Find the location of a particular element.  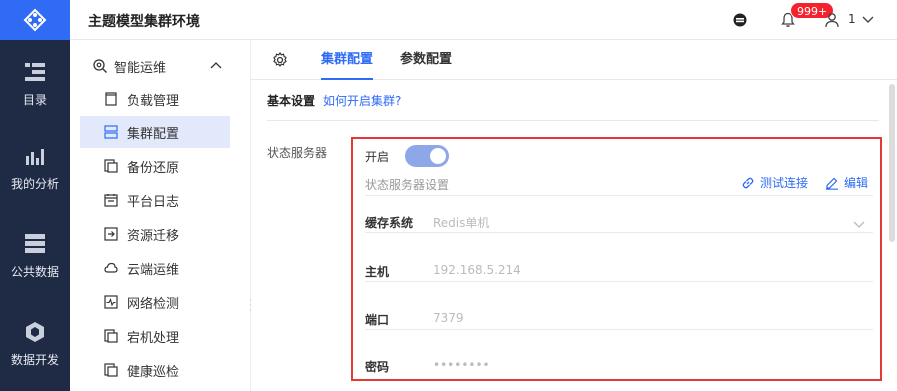

subnav-item-cluster-config: 集群配置 is located at coordinates (155, 132).